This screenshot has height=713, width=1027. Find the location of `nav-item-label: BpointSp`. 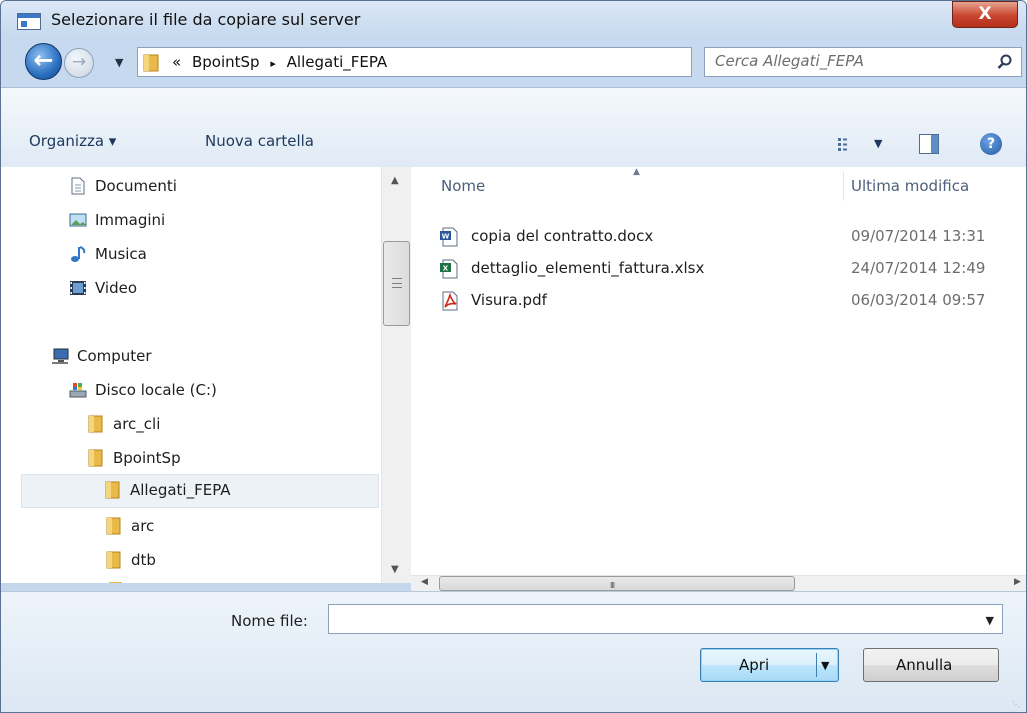

nav-item-label: BpointSp is located at coordinates (147, 458).